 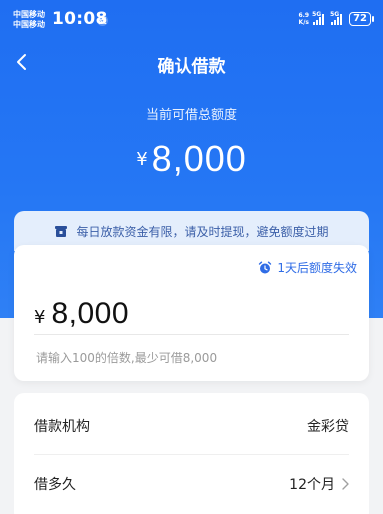 I want to click on quota-amount: ¥8,000, so click(x=191, y=159).